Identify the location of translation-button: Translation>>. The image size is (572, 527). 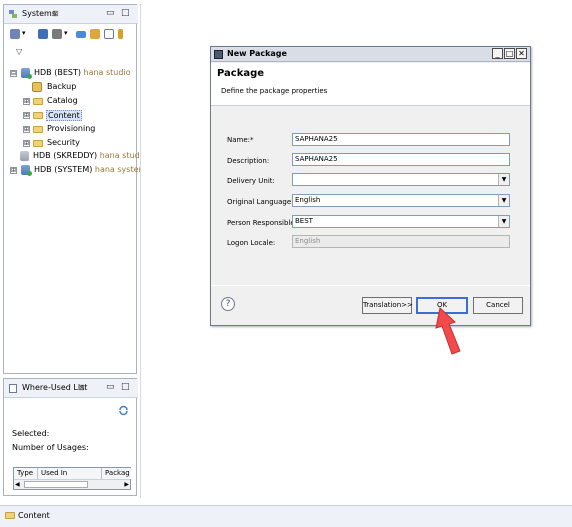
(387, 305).